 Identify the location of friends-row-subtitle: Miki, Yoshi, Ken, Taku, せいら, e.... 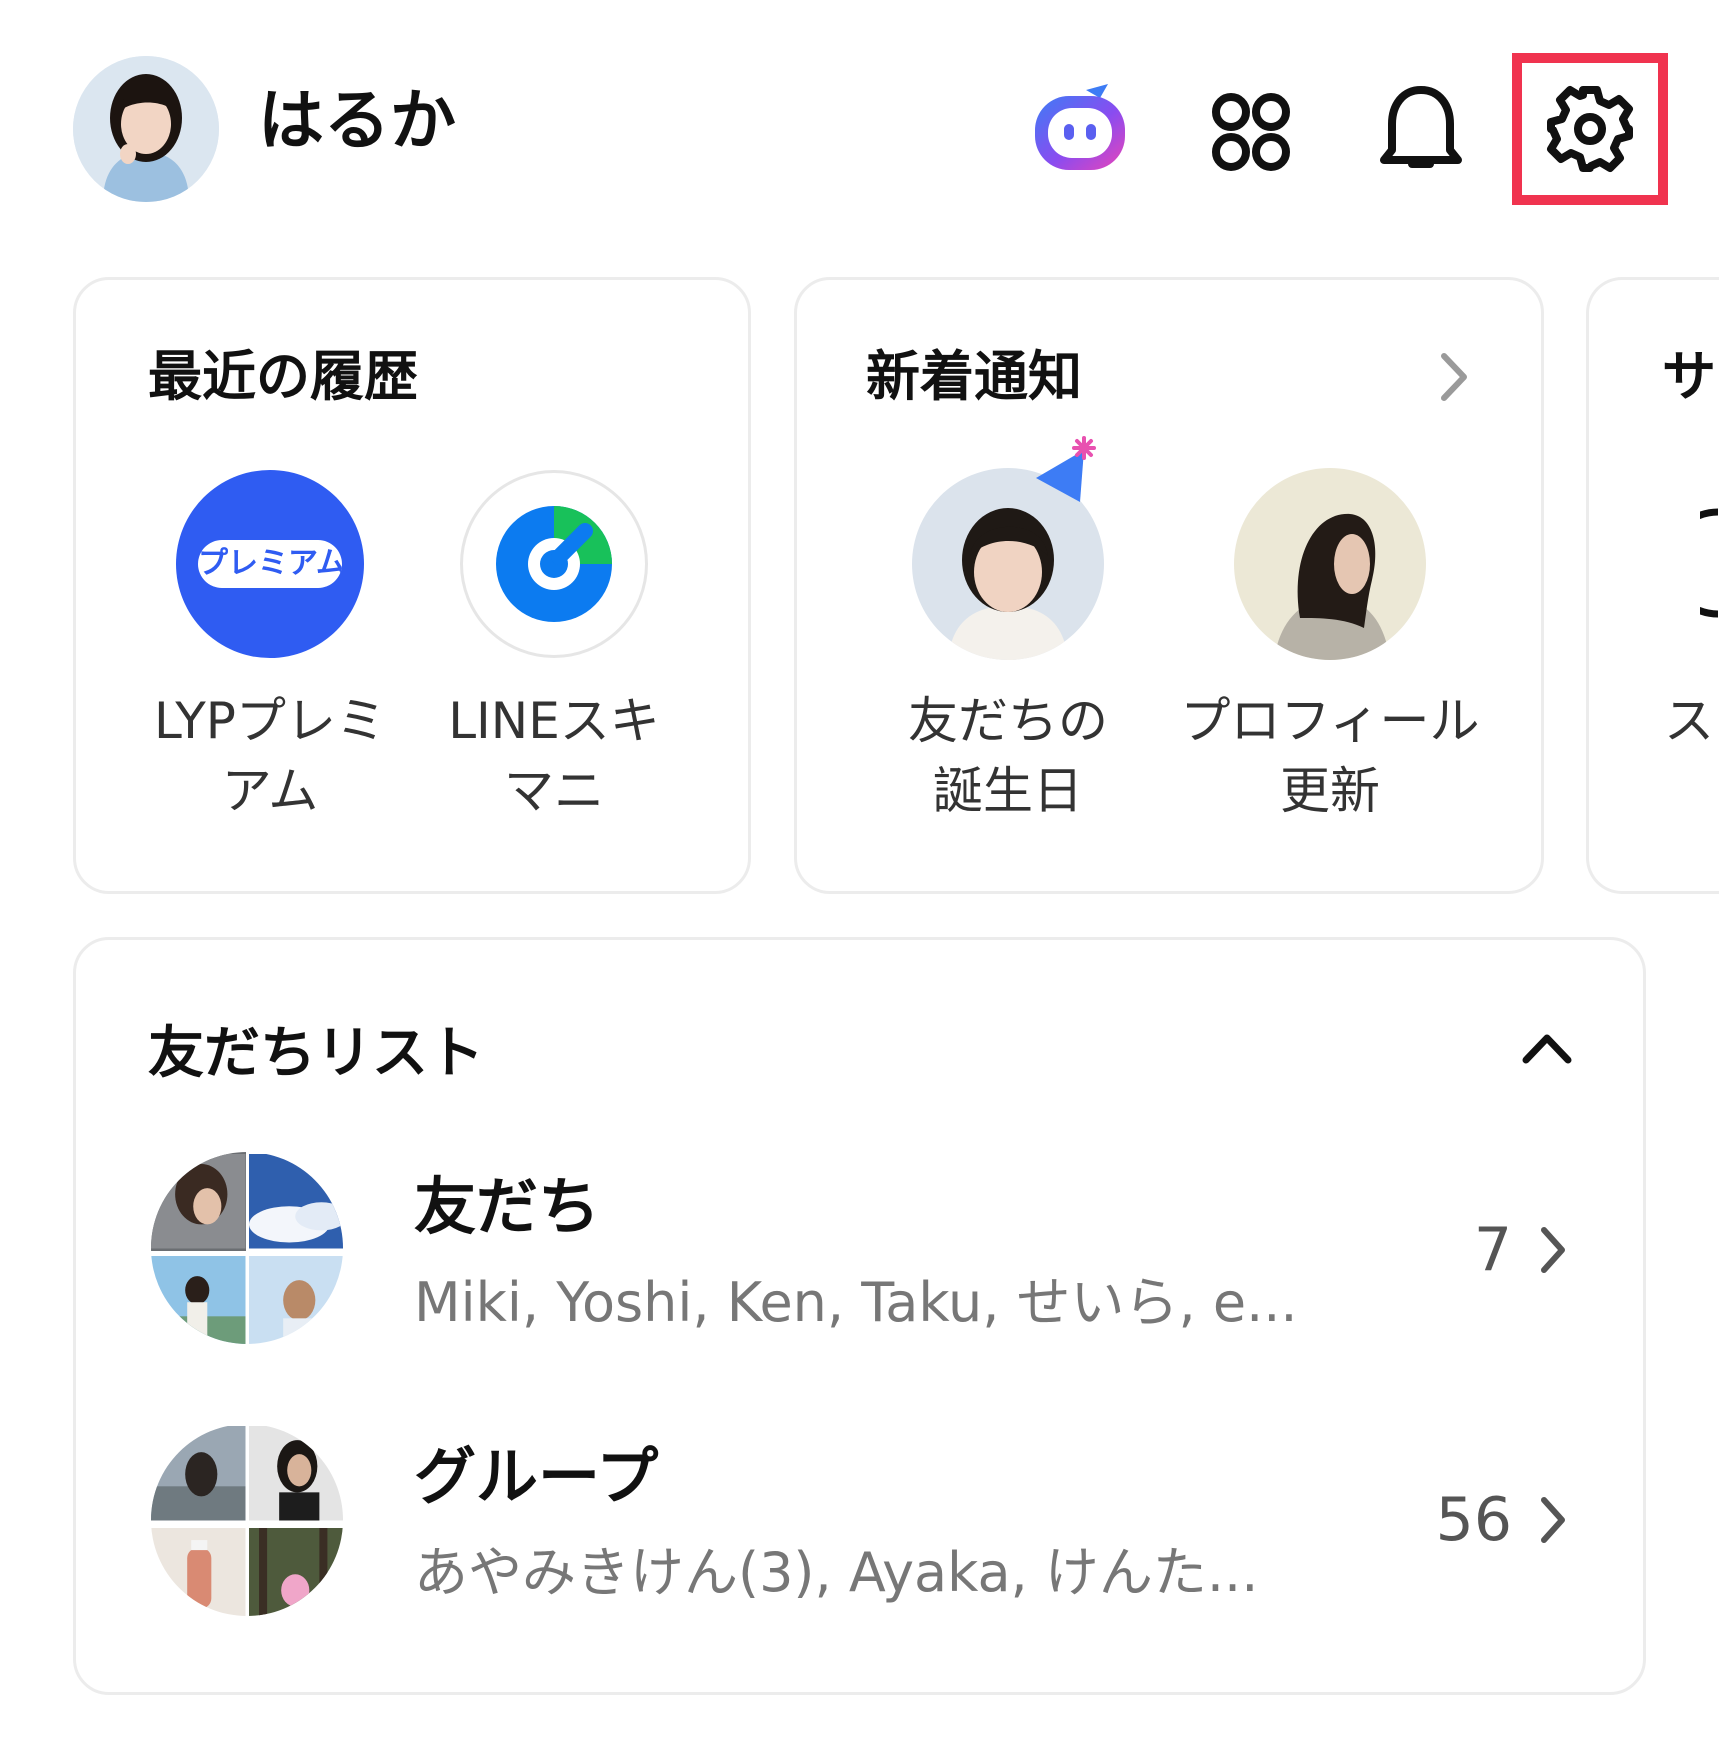
(856, 1302).